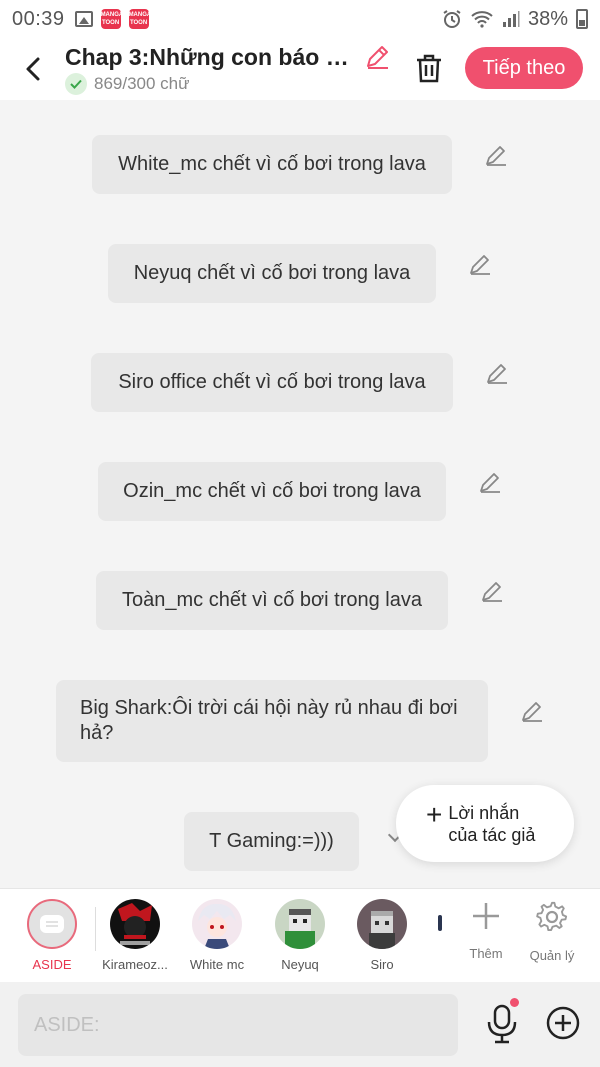 This screenshot has height=1067, width=600. Describe the element at coordinates (434, 814) in the screenshot. I see `plus-icon: +` at that location.